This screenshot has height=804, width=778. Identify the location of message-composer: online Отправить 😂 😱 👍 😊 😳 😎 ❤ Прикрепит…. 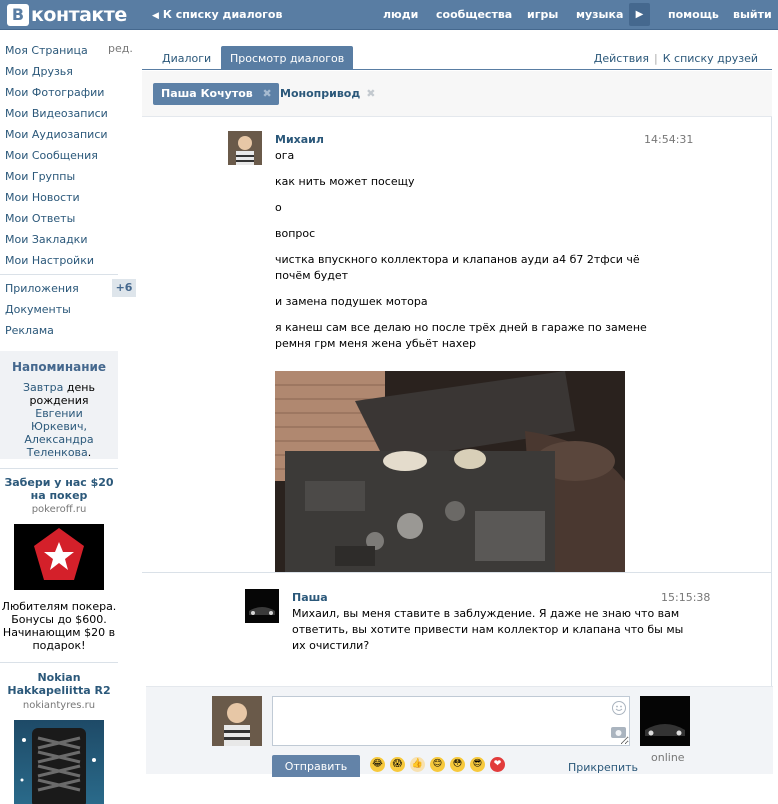
(461, 731).